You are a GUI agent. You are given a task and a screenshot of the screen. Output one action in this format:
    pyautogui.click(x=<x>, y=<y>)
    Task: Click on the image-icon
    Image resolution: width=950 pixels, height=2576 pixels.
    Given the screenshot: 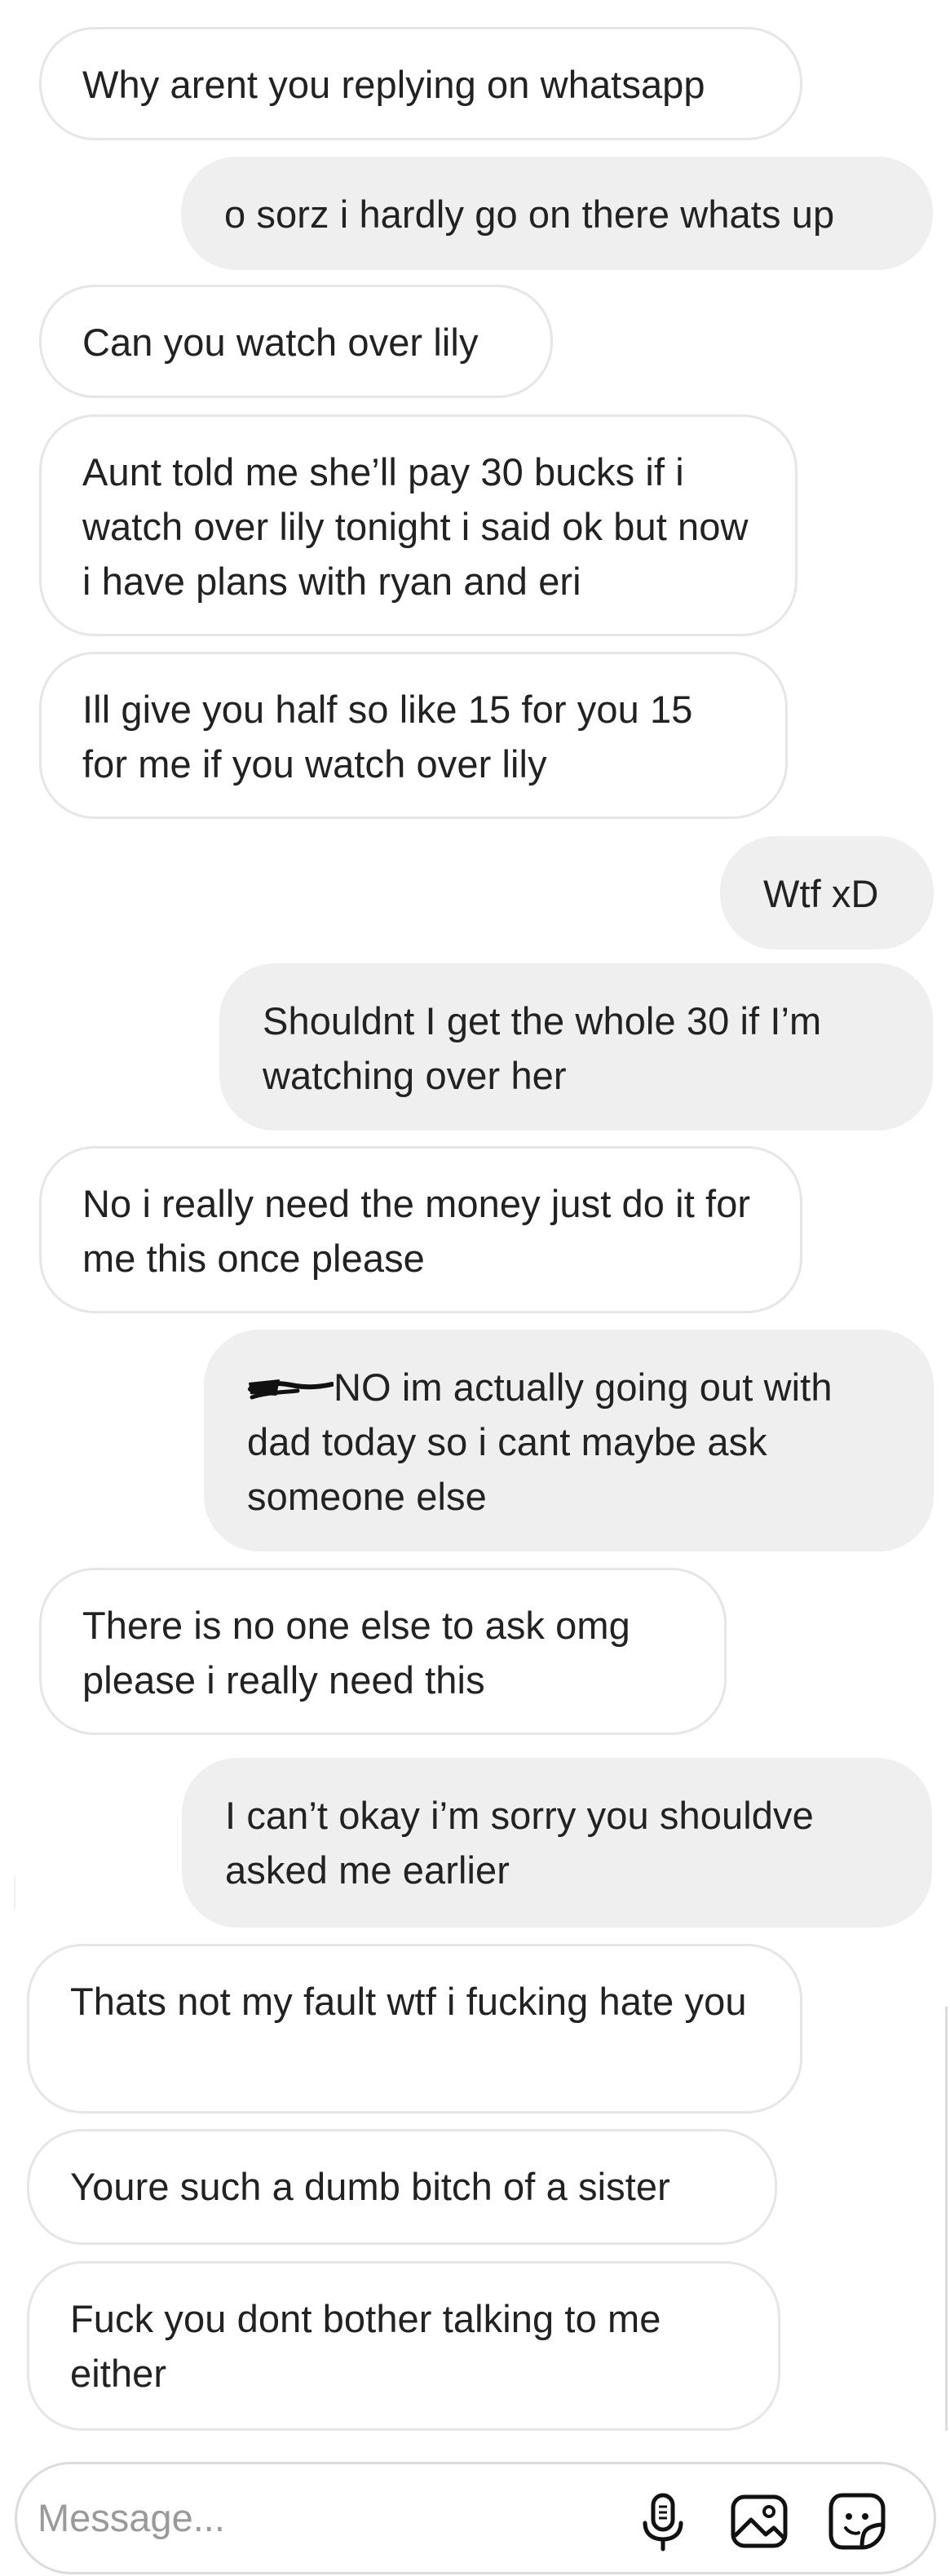 What is the action you would take?
    pyautogui.click(x=759, y=2521)
    